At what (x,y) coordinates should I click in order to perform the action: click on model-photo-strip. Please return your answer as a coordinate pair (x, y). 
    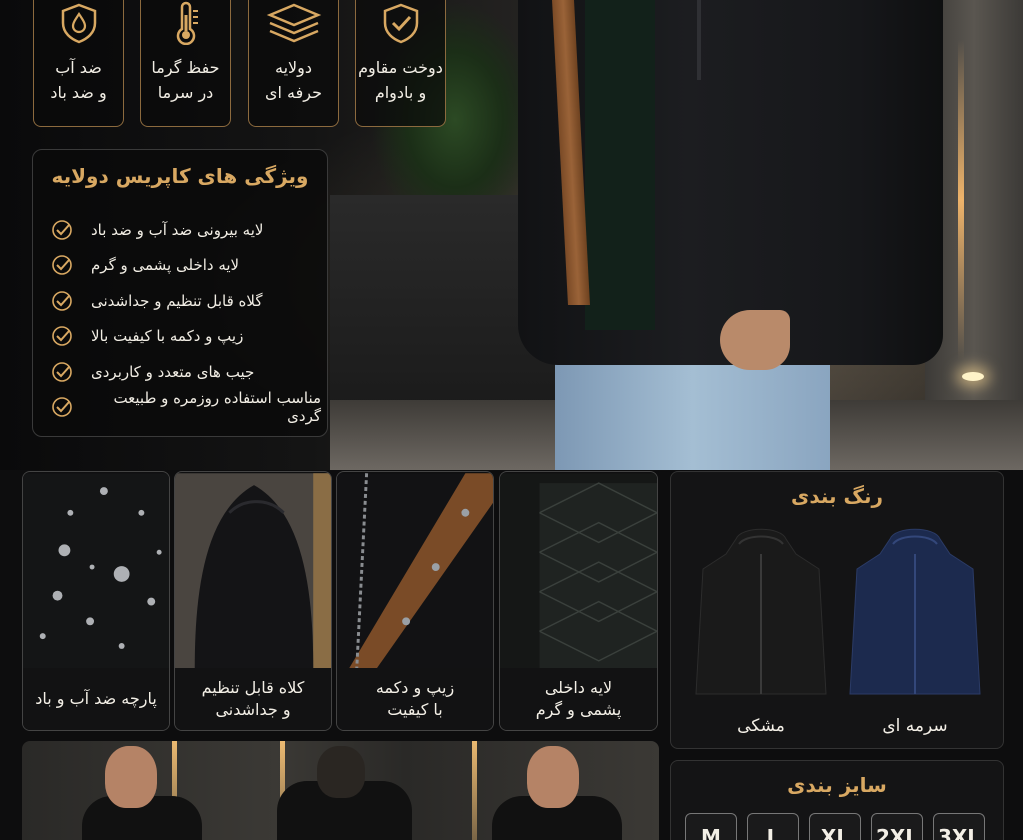
    Looking at the image, I should click on (340, 790).